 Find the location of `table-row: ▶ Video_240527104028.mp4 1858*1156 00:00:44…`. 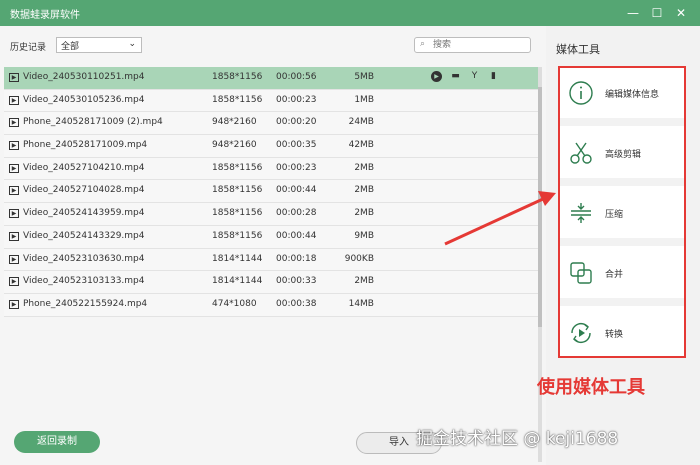

table-row: ▶ Video_240527104028.mp4 1858*1156 00:00:44… is located at coordinates (272, 192).